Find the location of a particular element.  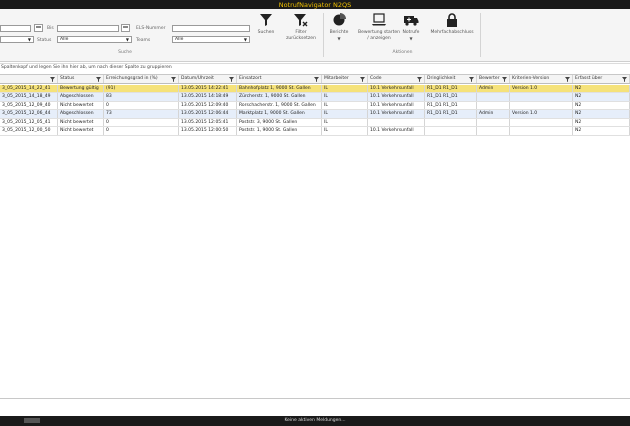

first-dropdown: ▼ is located at coordinates (17, 39).